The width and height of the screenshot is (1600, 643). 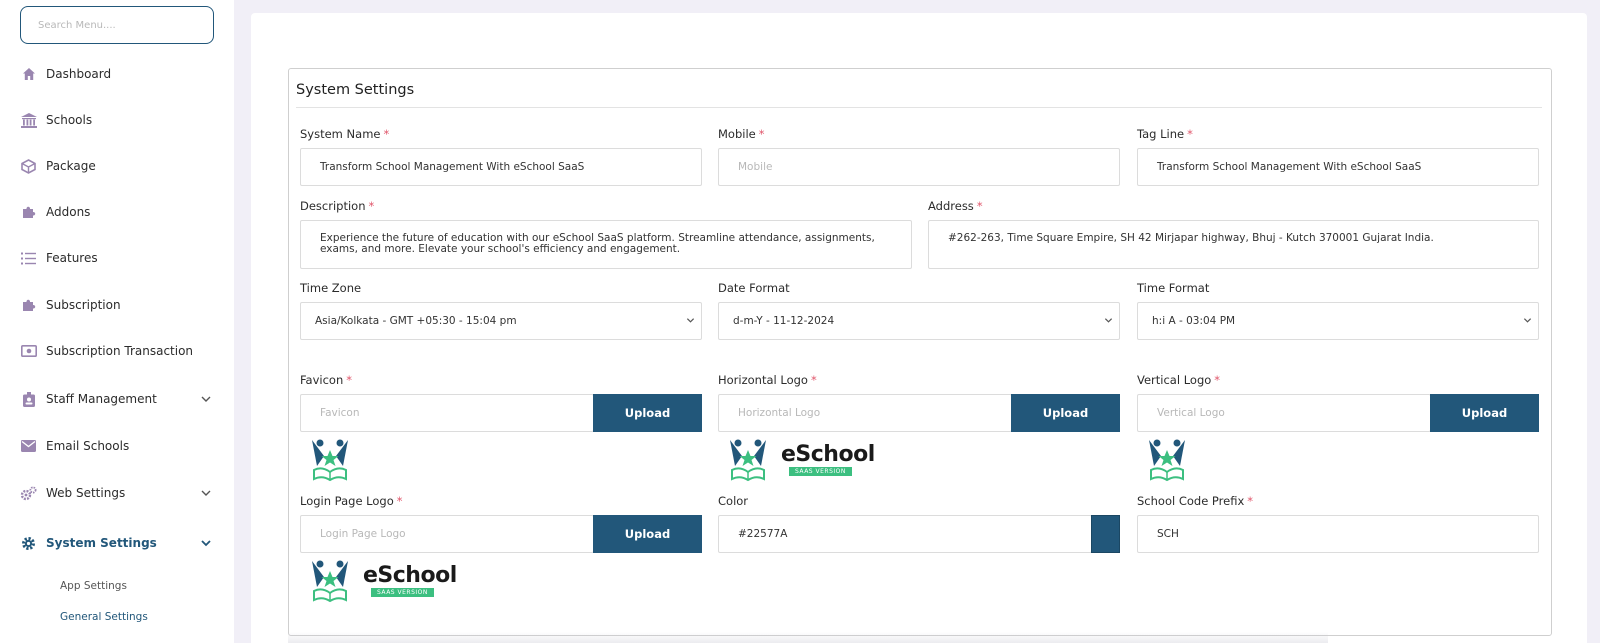 I want to click on favicon-label: Favicon *, so click(x=326, y=380).